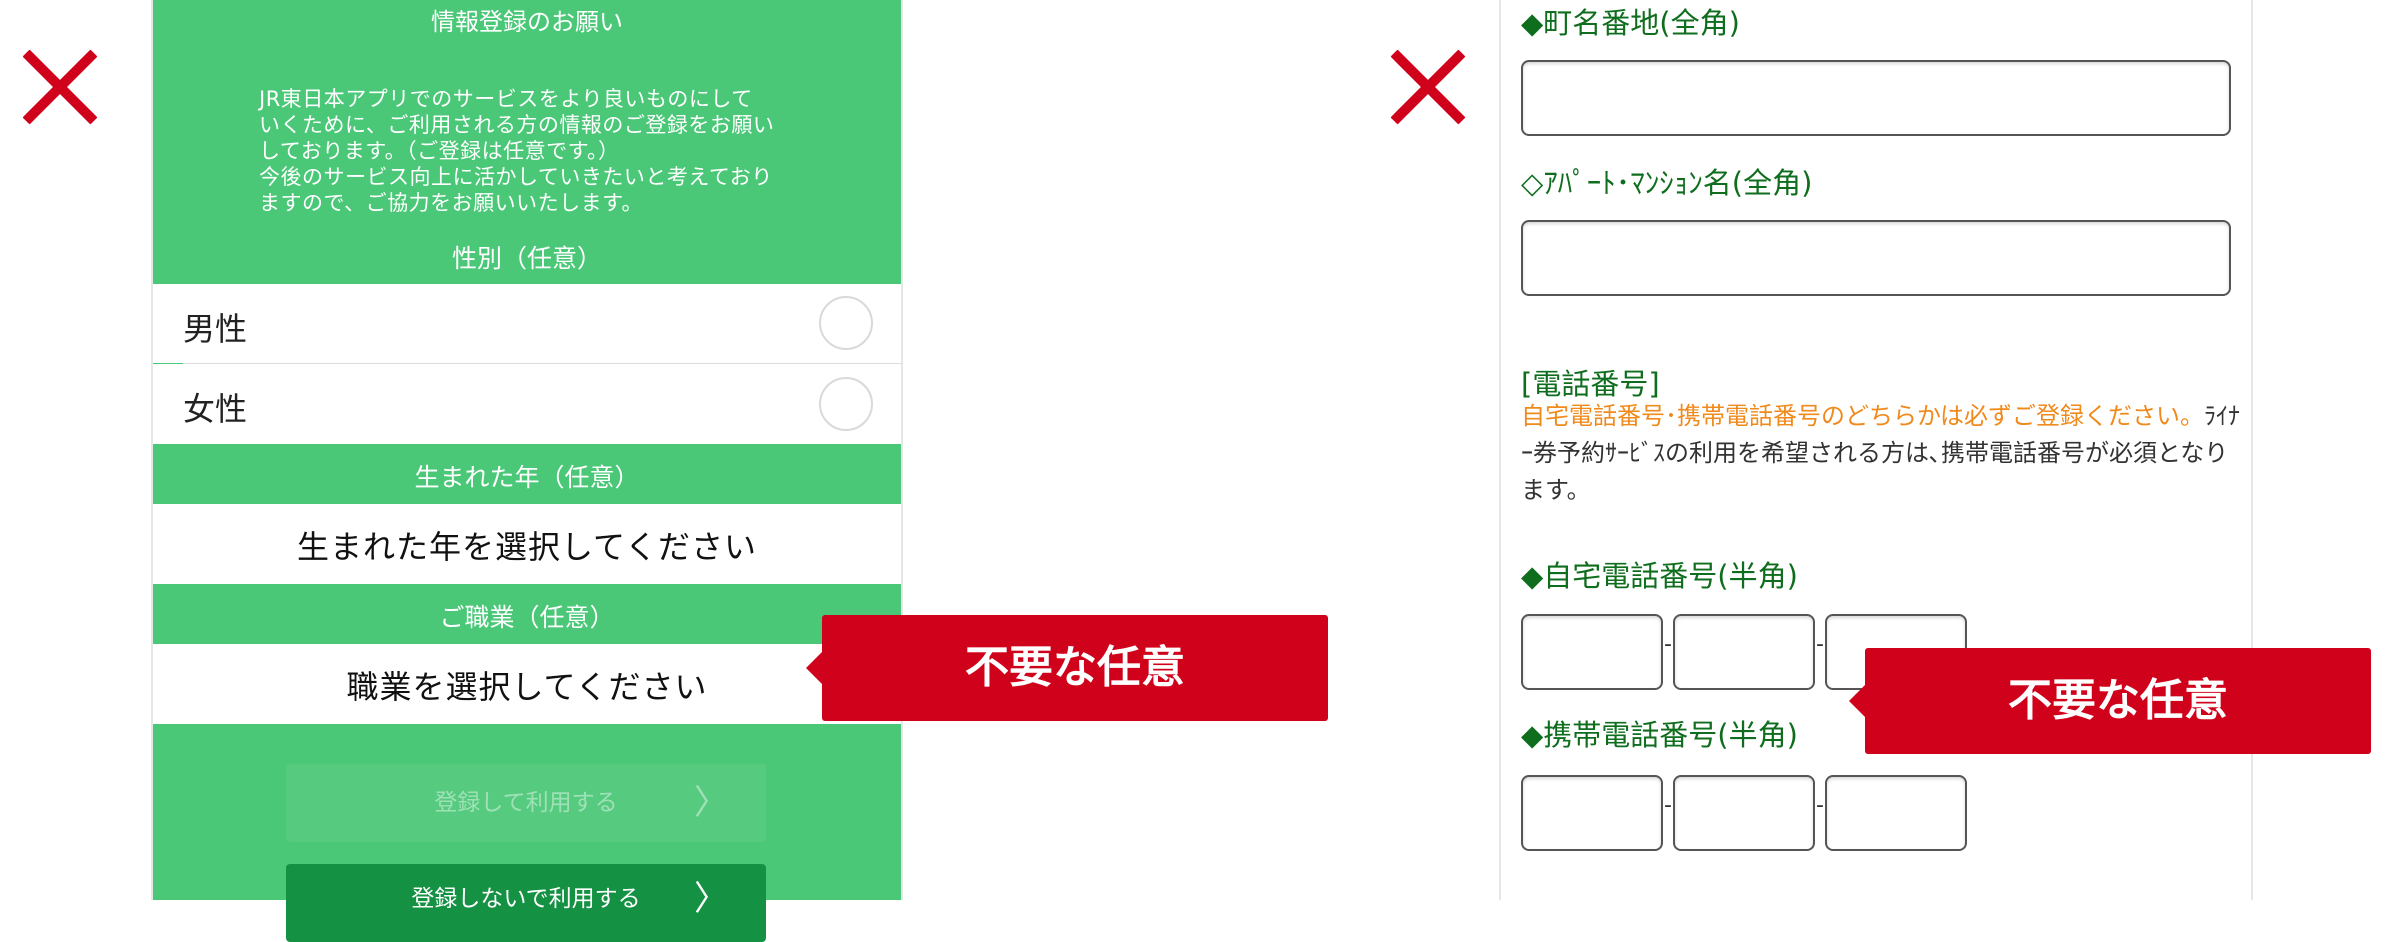 Image resolution: width=2400 pixels, height=942 pixels. Describe the element at coordinates (1590, 384) in the screenshot. I see `phone-section-title: [電話番号]` at that location.